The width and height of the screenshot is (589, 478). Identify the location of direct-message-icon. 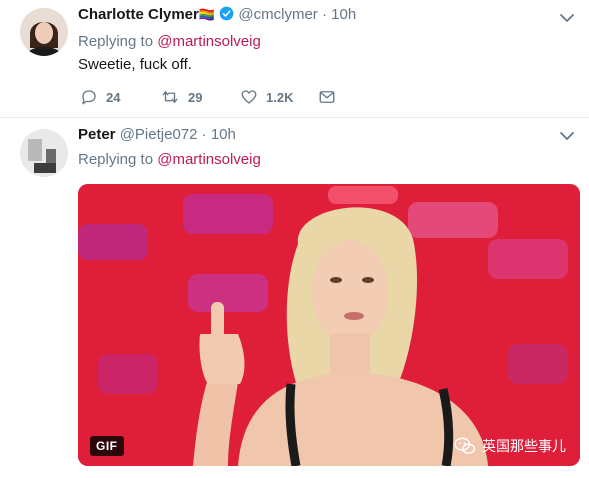
(327, 97).